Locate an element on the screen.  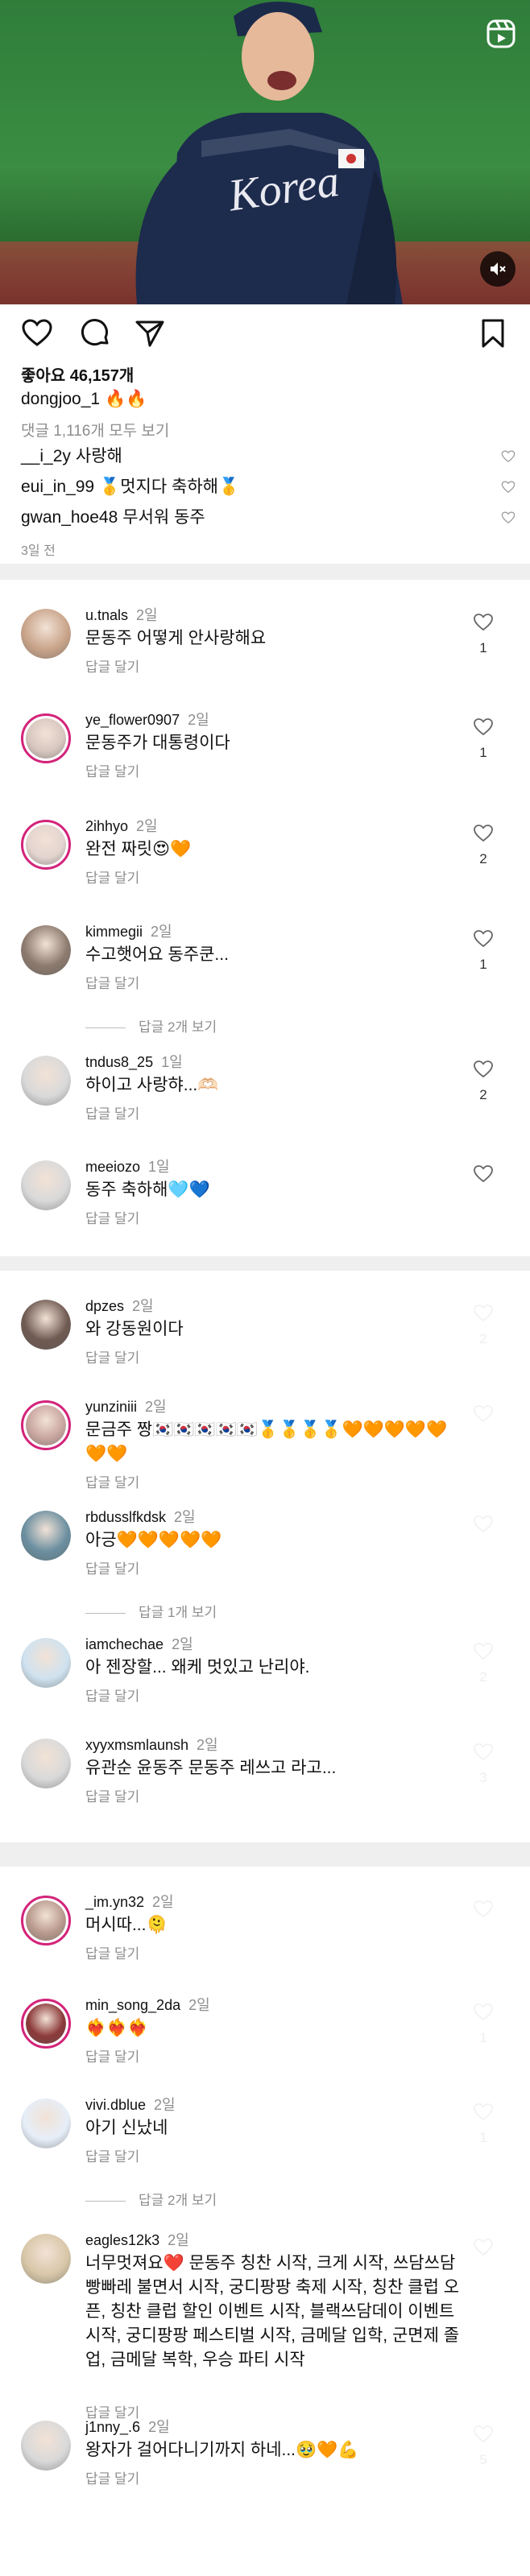
view-replies-link: 답글 1개 보기 is located at coordinates (151, 1611).